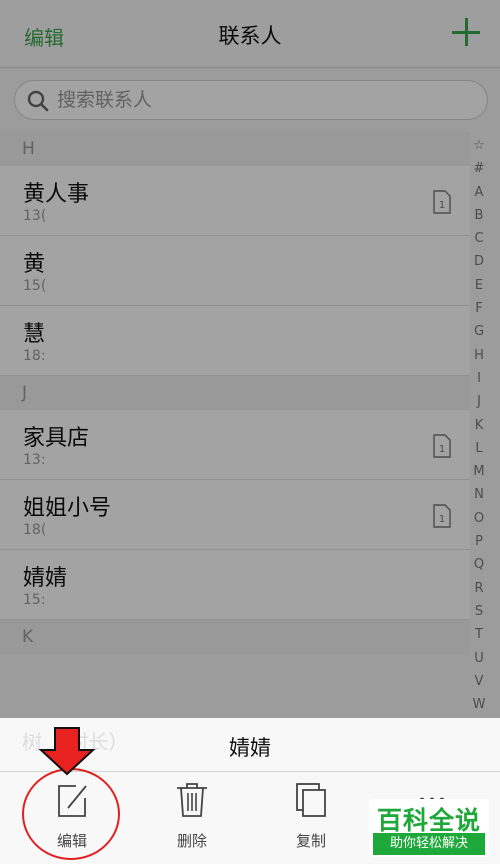 The image size is (500, 864). I want to click on trash-icon, so click(192, 800).